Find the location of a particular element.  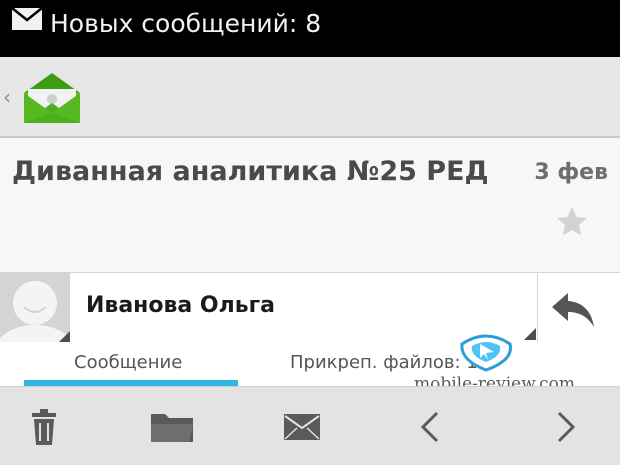

status-bar: Новых сообщений: 8 is located at coordinates (310, 28).